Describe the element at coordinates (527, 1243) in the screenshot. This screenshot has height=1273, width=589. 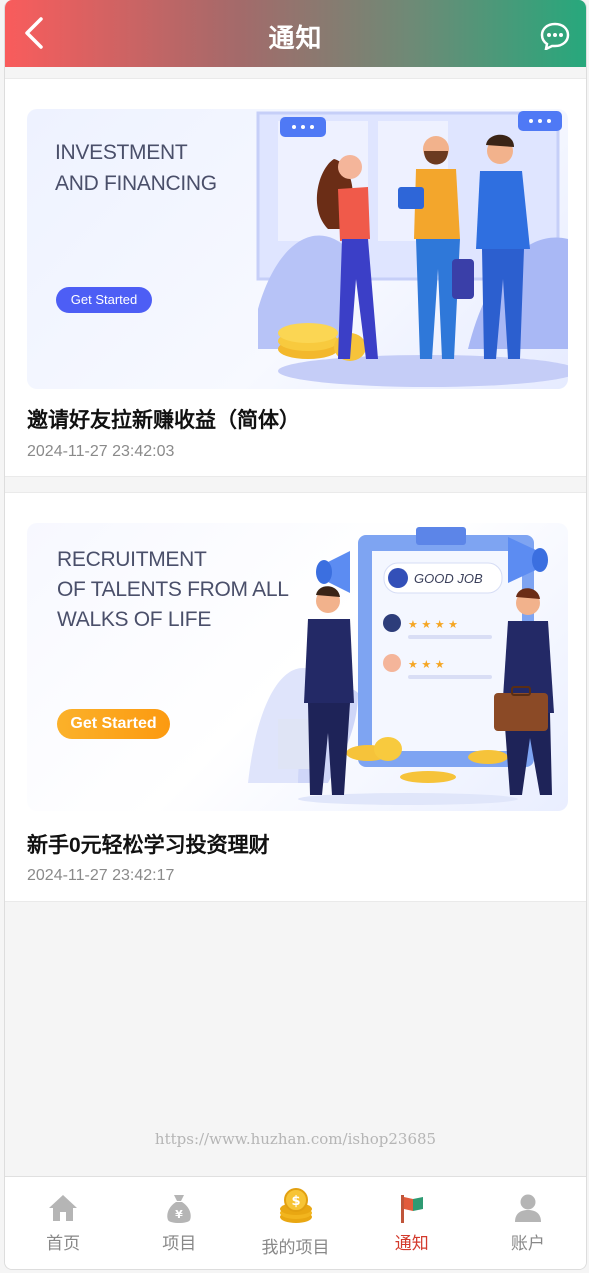
I see `tab-label: 账户` at that location.